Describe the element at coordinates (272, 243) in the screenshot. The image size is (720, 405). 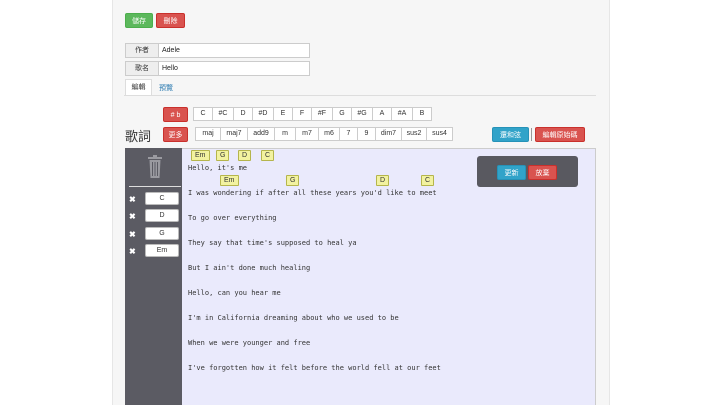
I see `lyric-line: They say that time's supposed to heal ya` at that location.